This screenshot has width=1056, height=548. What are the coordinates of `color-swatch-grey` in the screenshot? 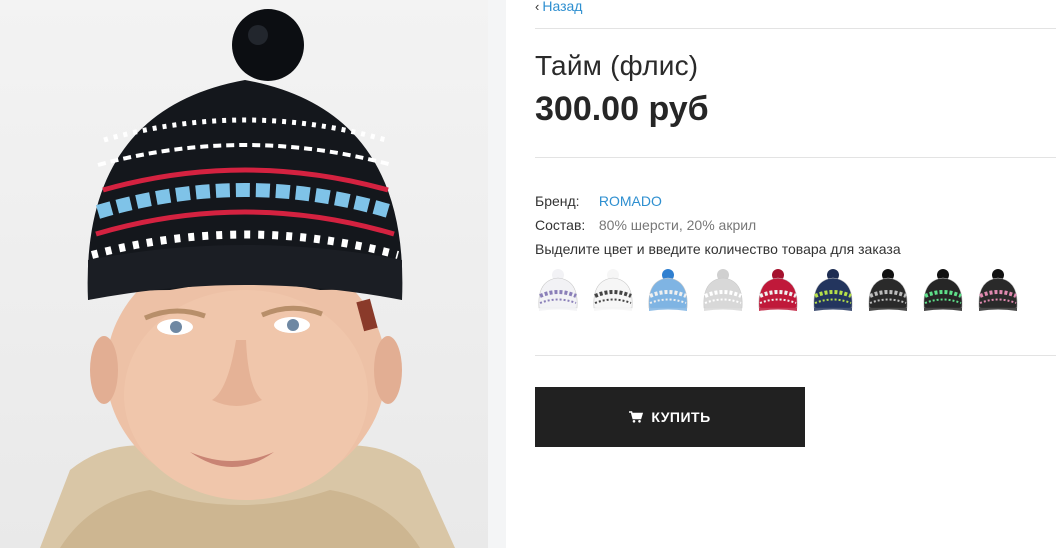 It's located at (723, 290).